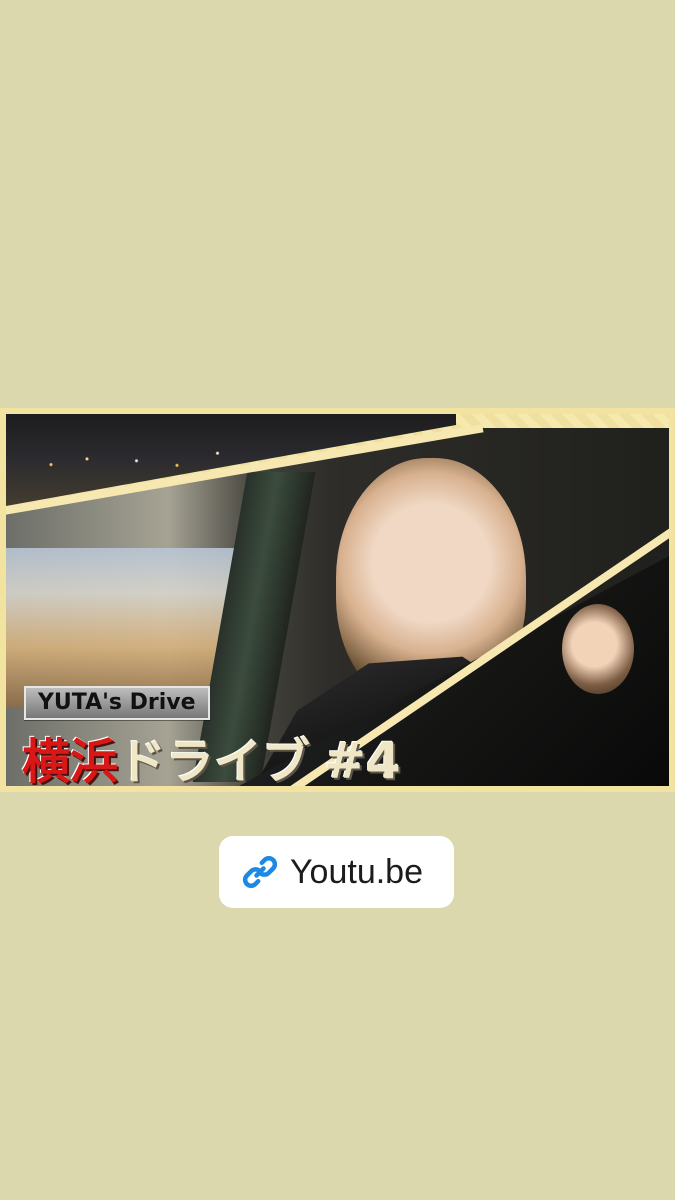 The image size is (675, 1200). What do you see at coordinates (260, 872) in the screenshot?
I see `link-icon` at bounding box center [260, 872].